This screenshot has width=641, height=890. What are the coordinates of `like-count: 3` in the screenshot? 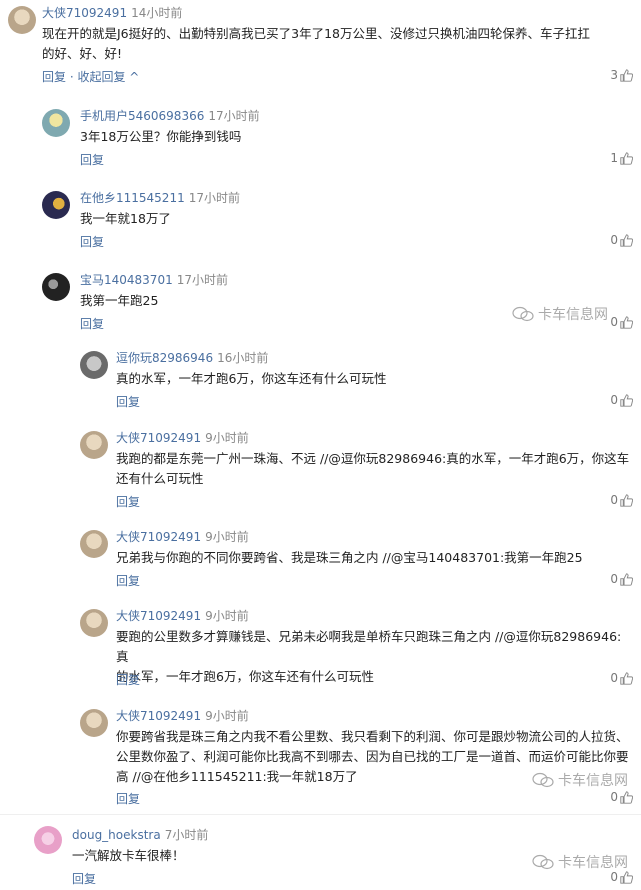 It's located at (614, 75).